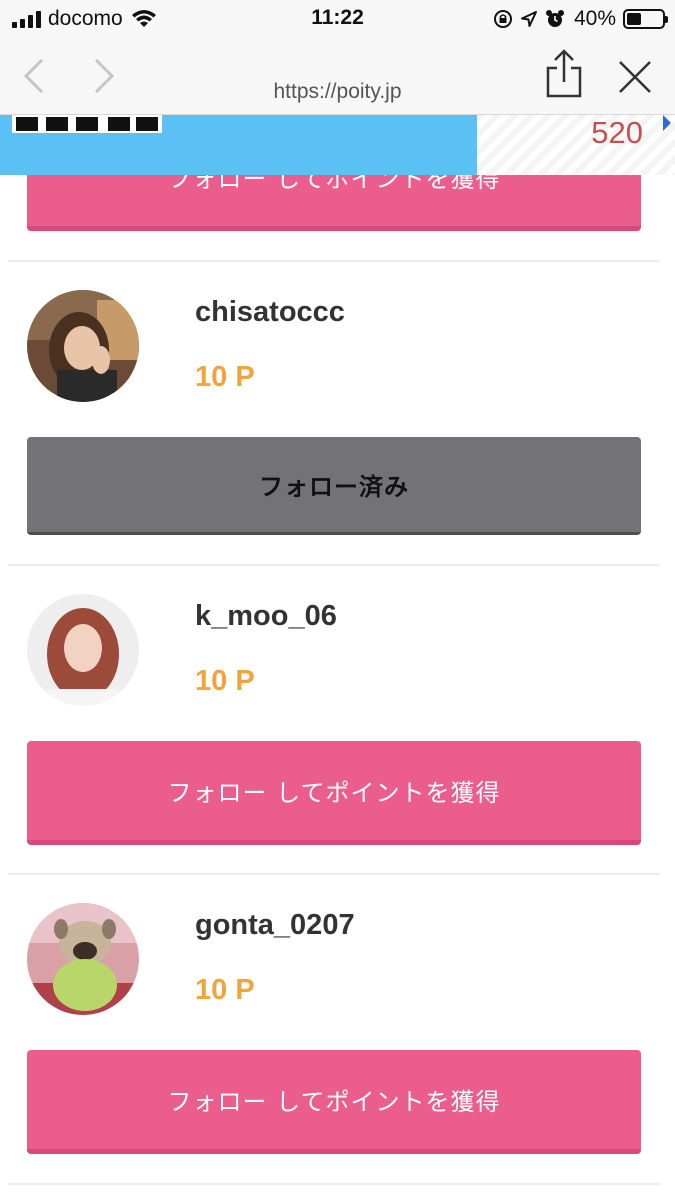 The image size is (675, 1200). I want to click on username: chisatoccc, so click(270, 312).